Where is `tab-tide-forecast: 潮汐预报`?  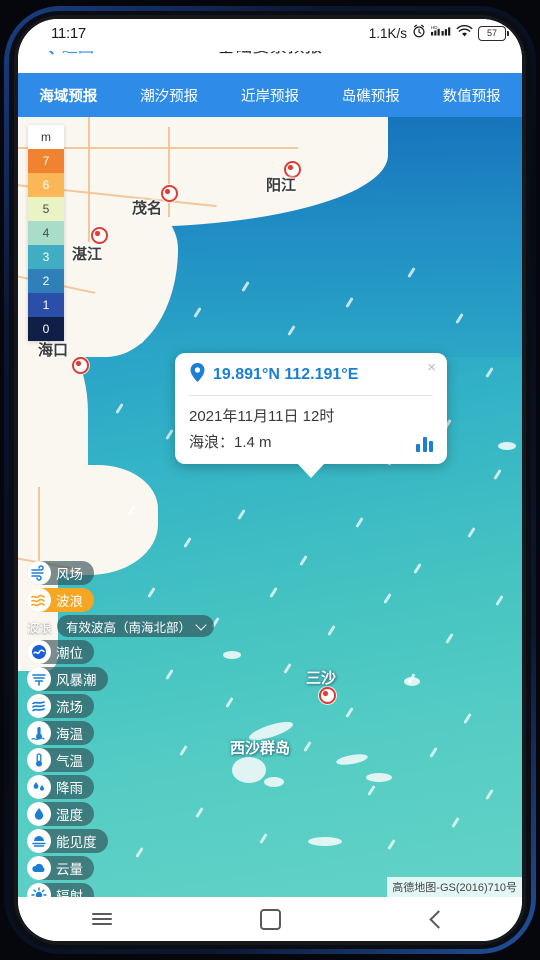
tab-tide-forecast: 潮汐预报 is located at coordinates (169, 95).